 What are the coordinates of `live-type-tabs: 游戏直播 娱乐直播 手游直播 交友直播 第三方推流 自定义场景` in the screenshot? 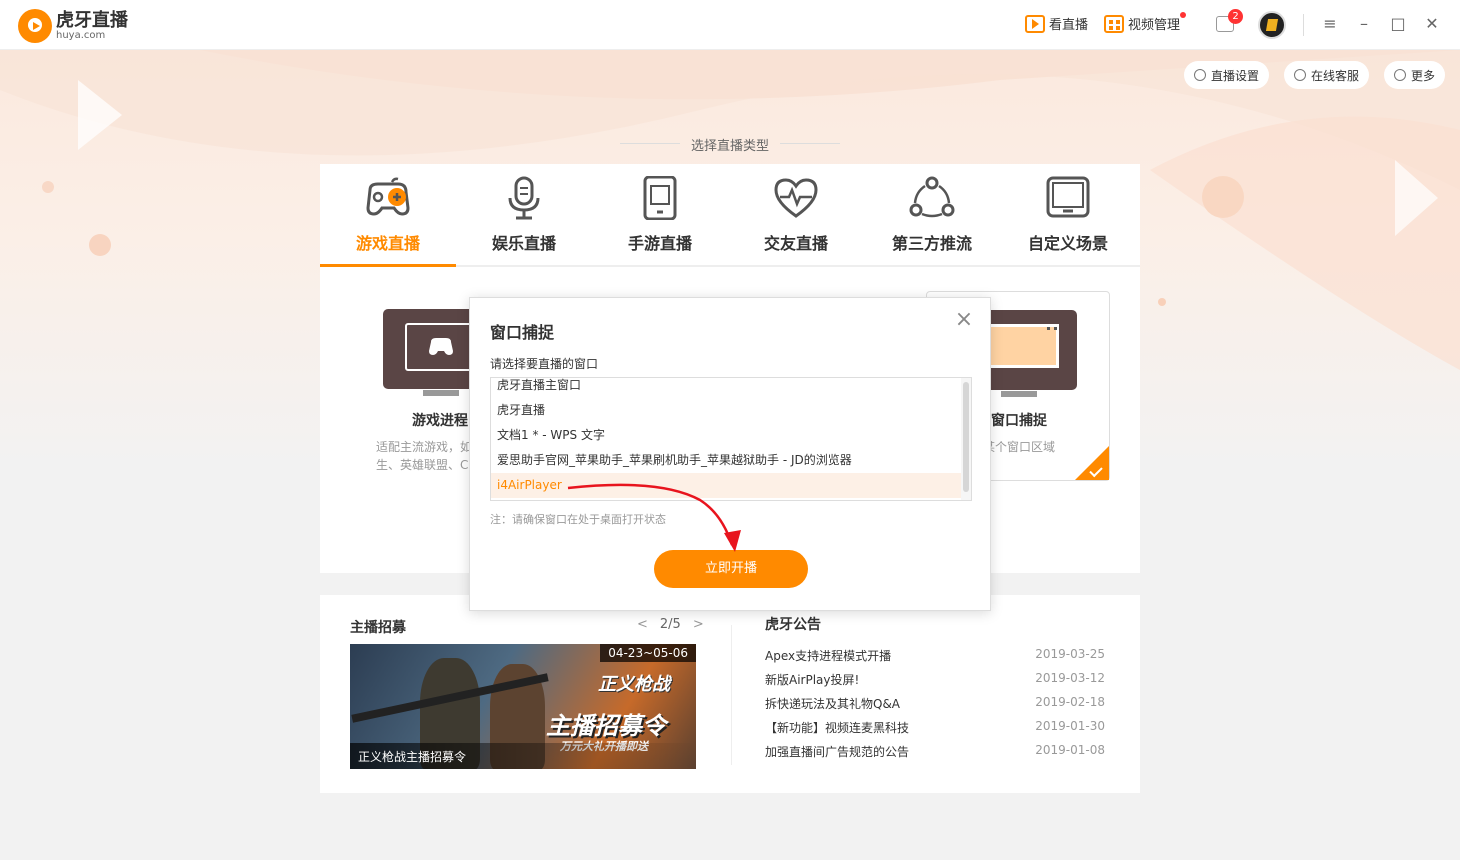 It's located at (730, 215).